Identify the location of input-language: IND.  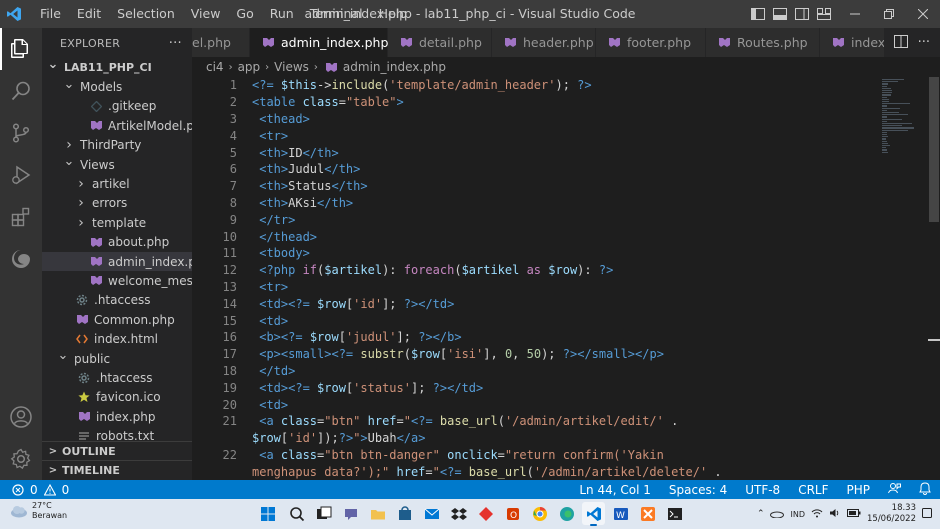
(797, 514).